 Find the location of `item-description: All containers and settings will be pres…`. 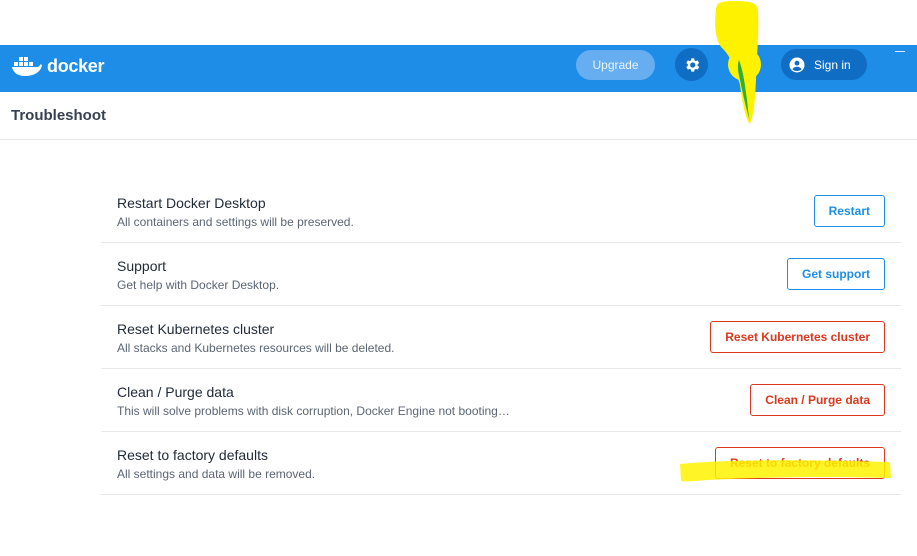

item-description: All containers and settings will be pres… is located at coordinates (235, 222).